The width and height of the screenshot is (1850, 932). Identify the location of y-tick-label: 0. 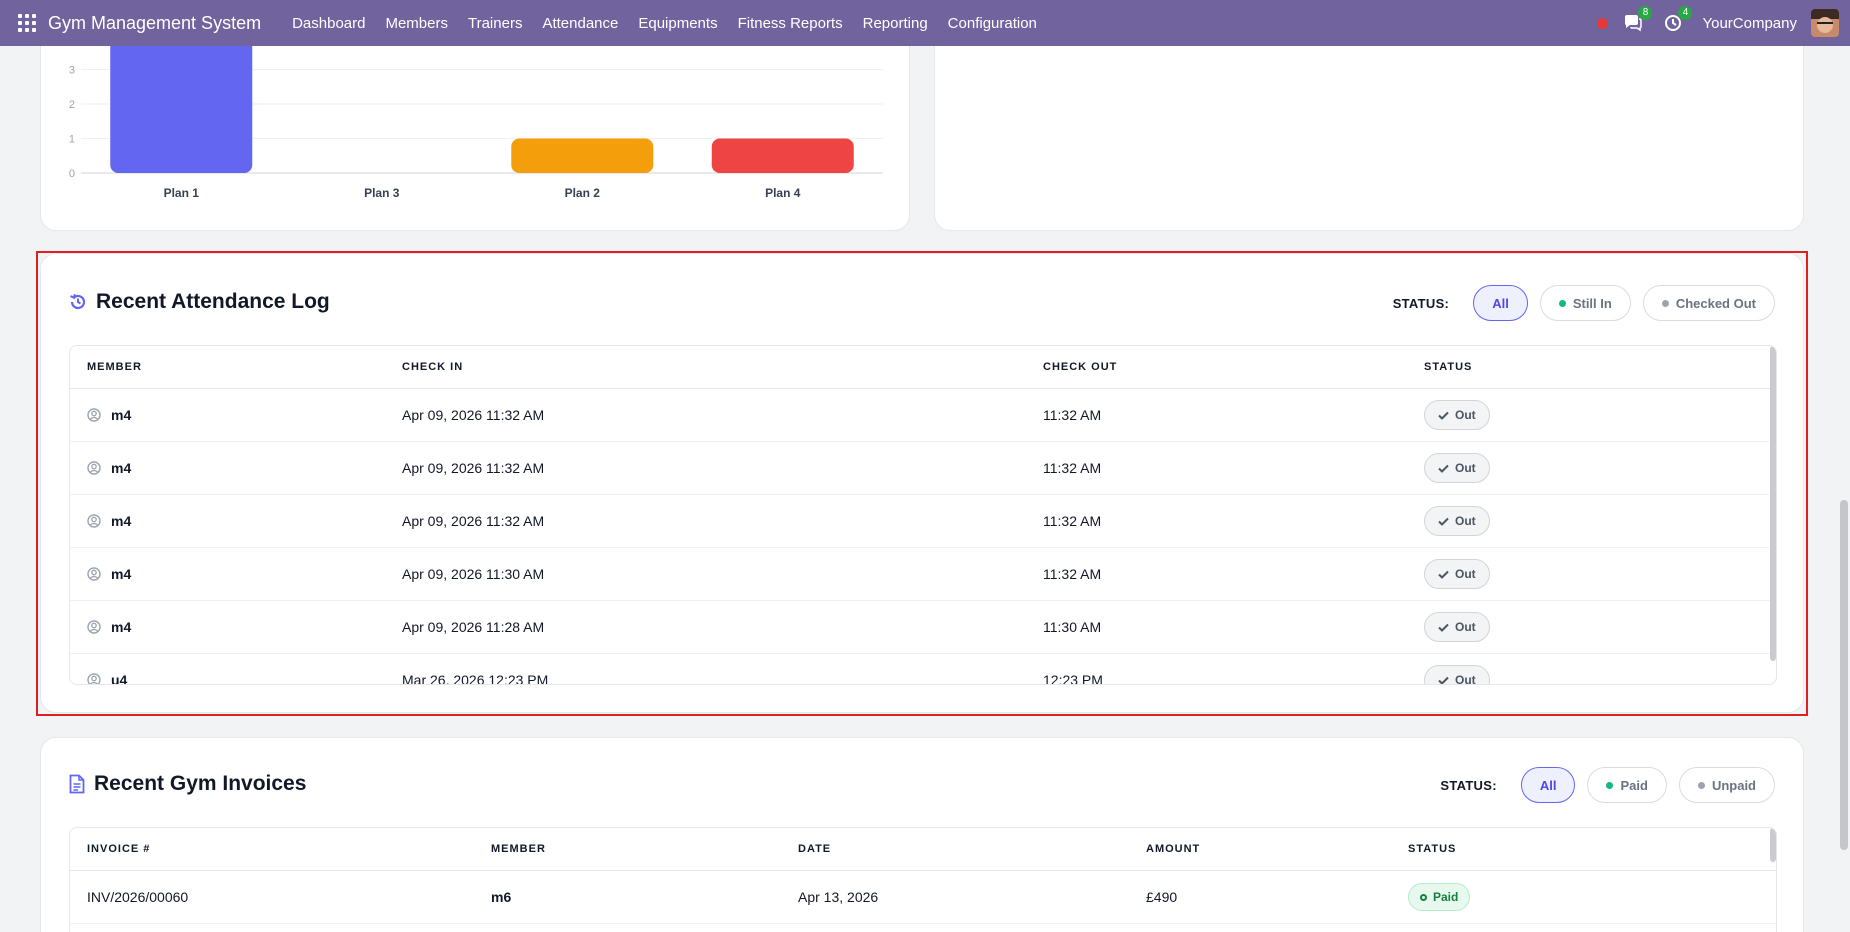
(72, 174).